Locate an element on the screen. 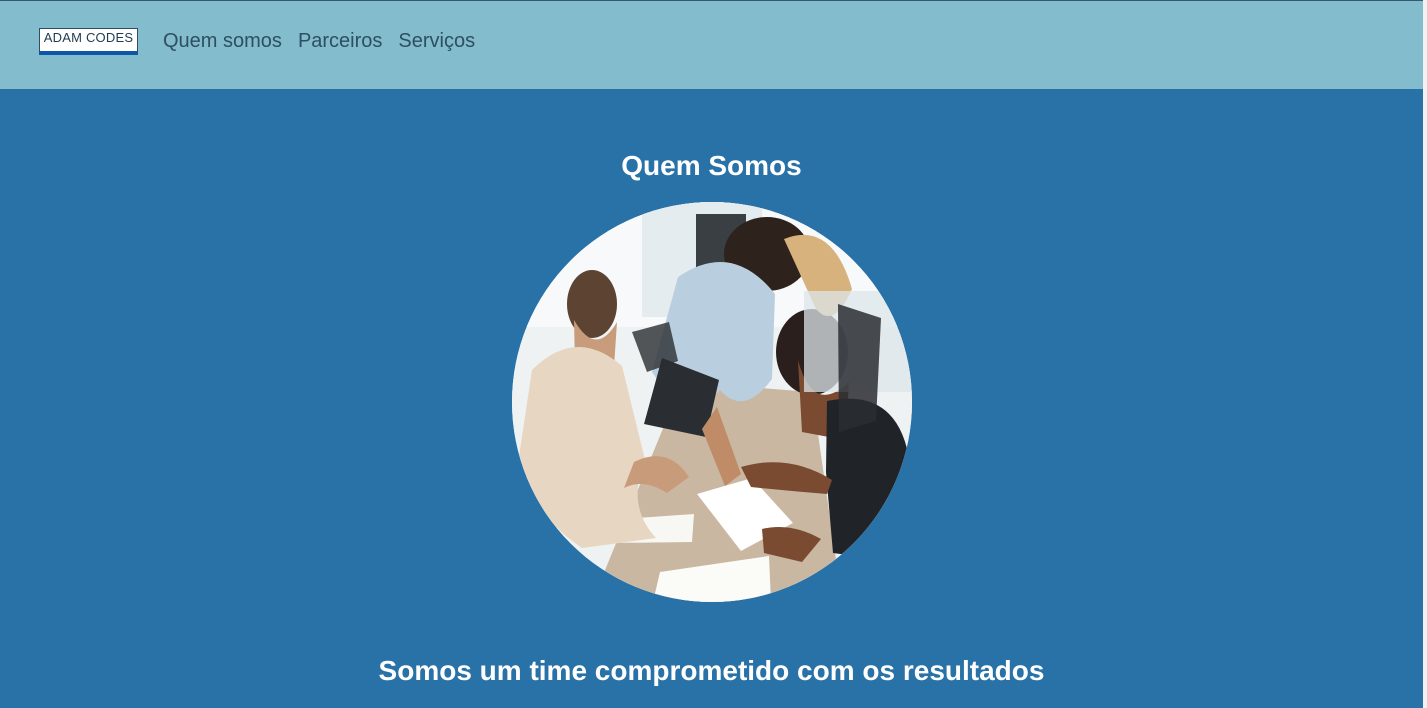  nav-link-quem-somos: Quem somos is located at coordinates (222, 41).